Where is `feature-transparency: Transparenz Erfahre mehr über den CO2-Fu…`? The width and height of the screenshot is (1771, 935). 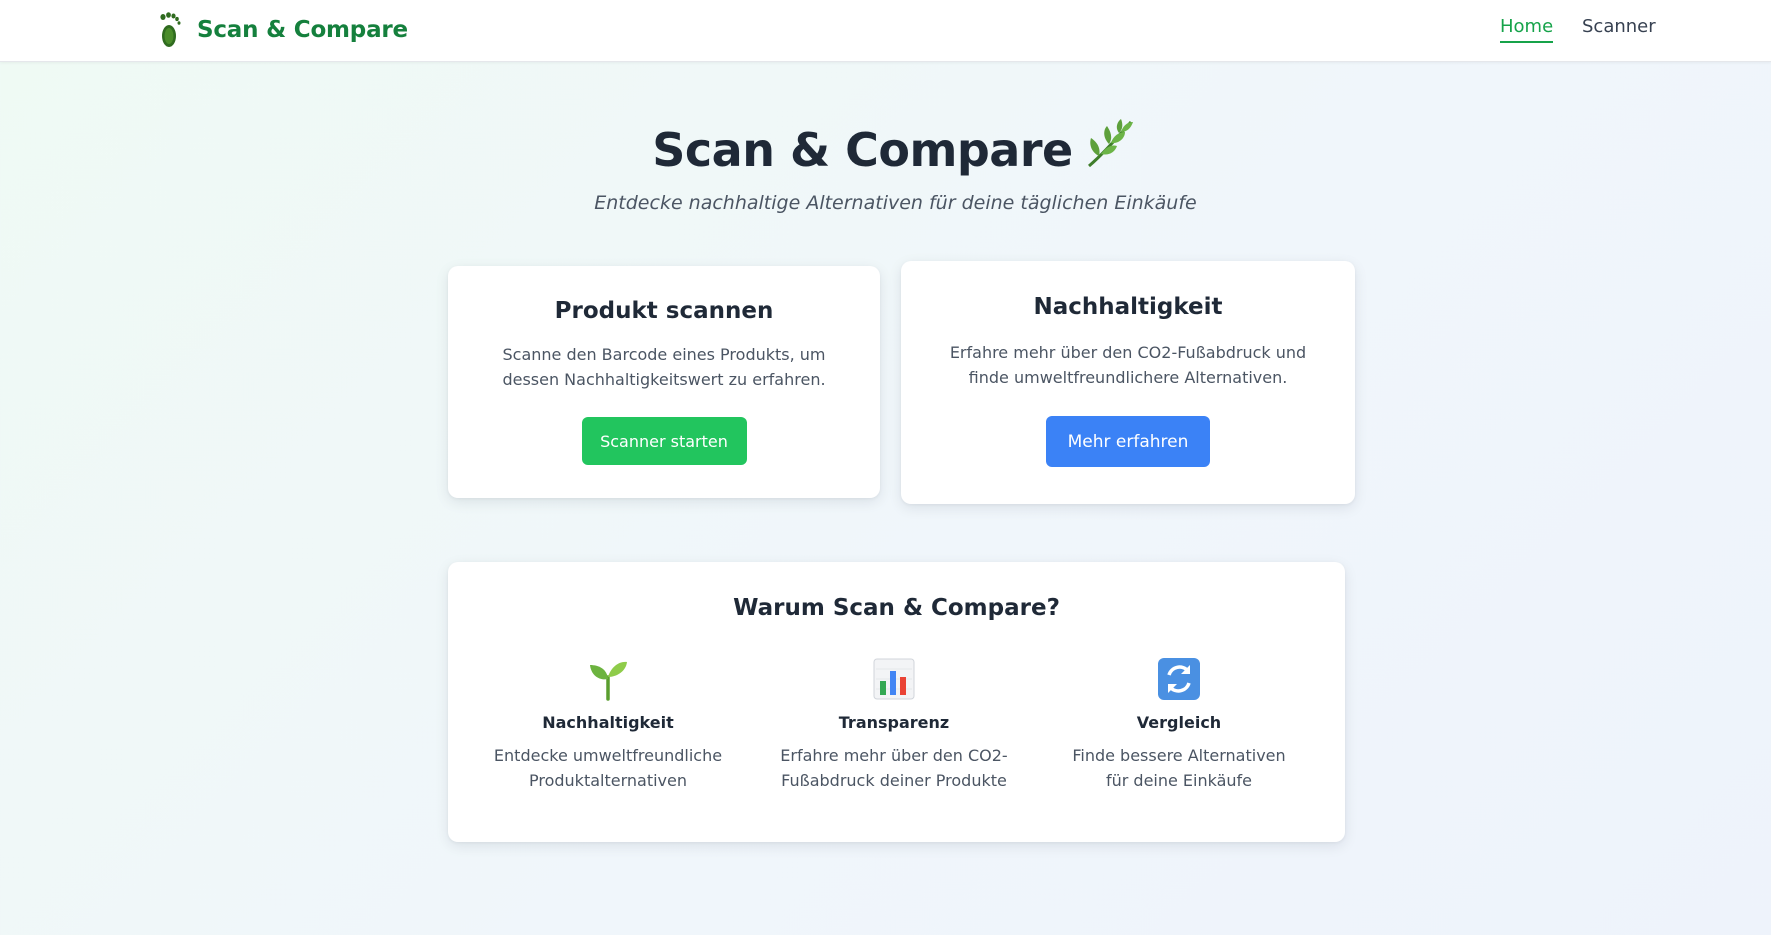 feature-transparency: Transparenz Erfahre mehr über den CO2-Fu… is located at coordinates (894, 724).